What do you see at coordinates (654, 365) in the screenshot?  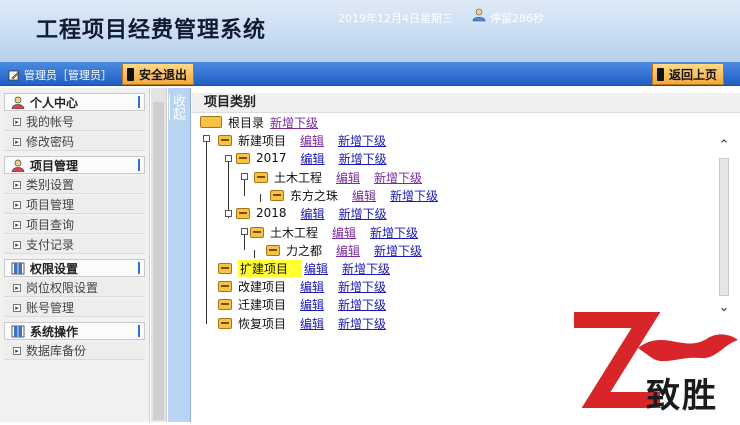 I see `brand-logo: 致胜` at bounding box center [654, 365].